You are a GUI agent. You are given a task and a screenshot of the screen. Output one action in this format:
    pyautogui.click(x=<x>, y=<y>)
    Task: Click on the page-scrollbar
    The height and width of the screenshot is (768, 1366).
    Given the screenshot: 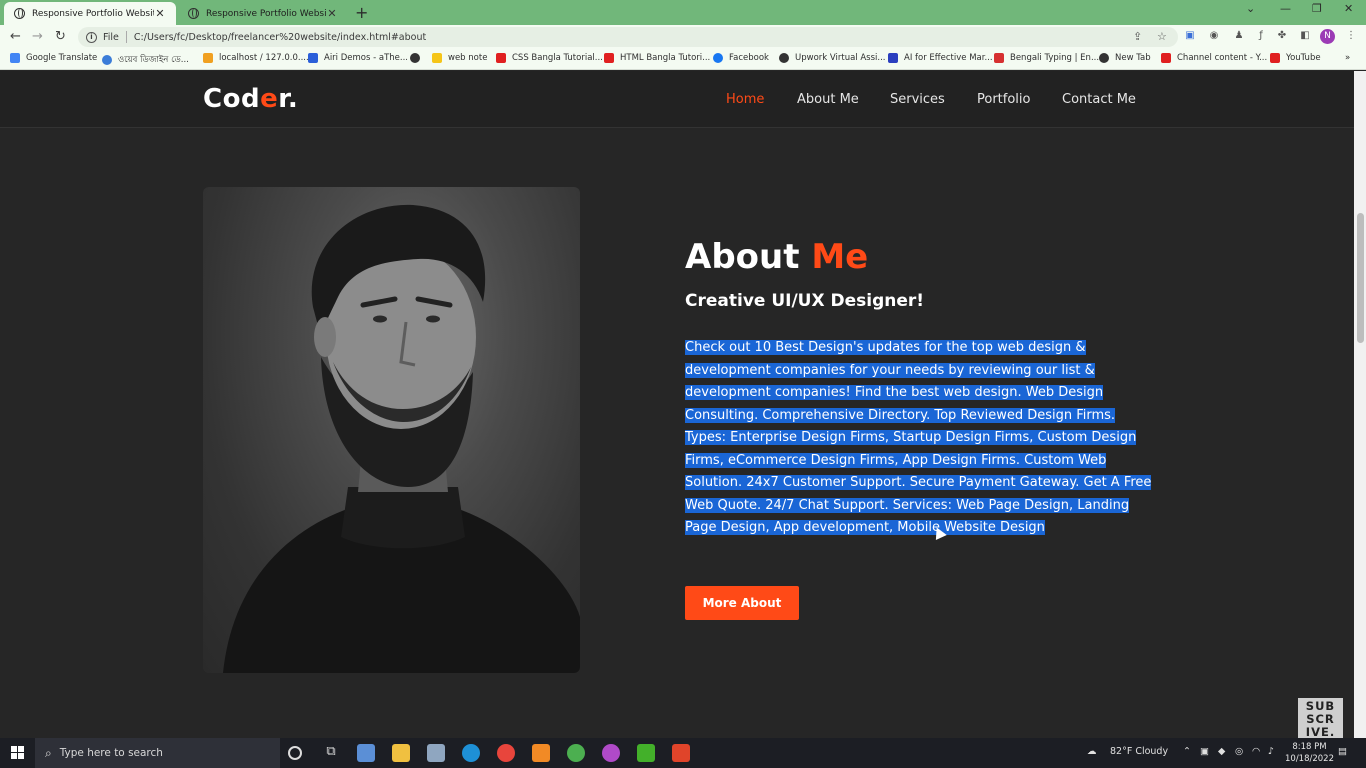 What is the action you would take?
    pyautogui.click(x=1360, y=404)
    